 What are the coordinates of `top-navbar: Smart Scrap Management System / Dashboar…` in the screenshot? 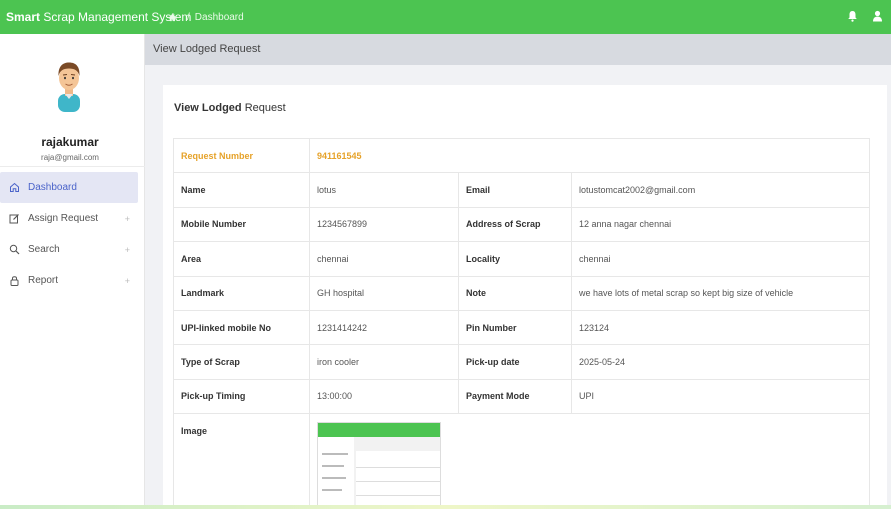 It's located at (445, 17).